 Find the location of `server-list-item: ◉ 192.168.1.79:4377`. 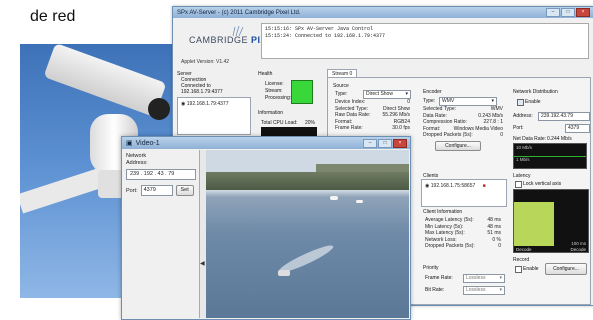

server-list-item: ◉ 192.168.1.79:4377 is located at coordinates (204, 104).